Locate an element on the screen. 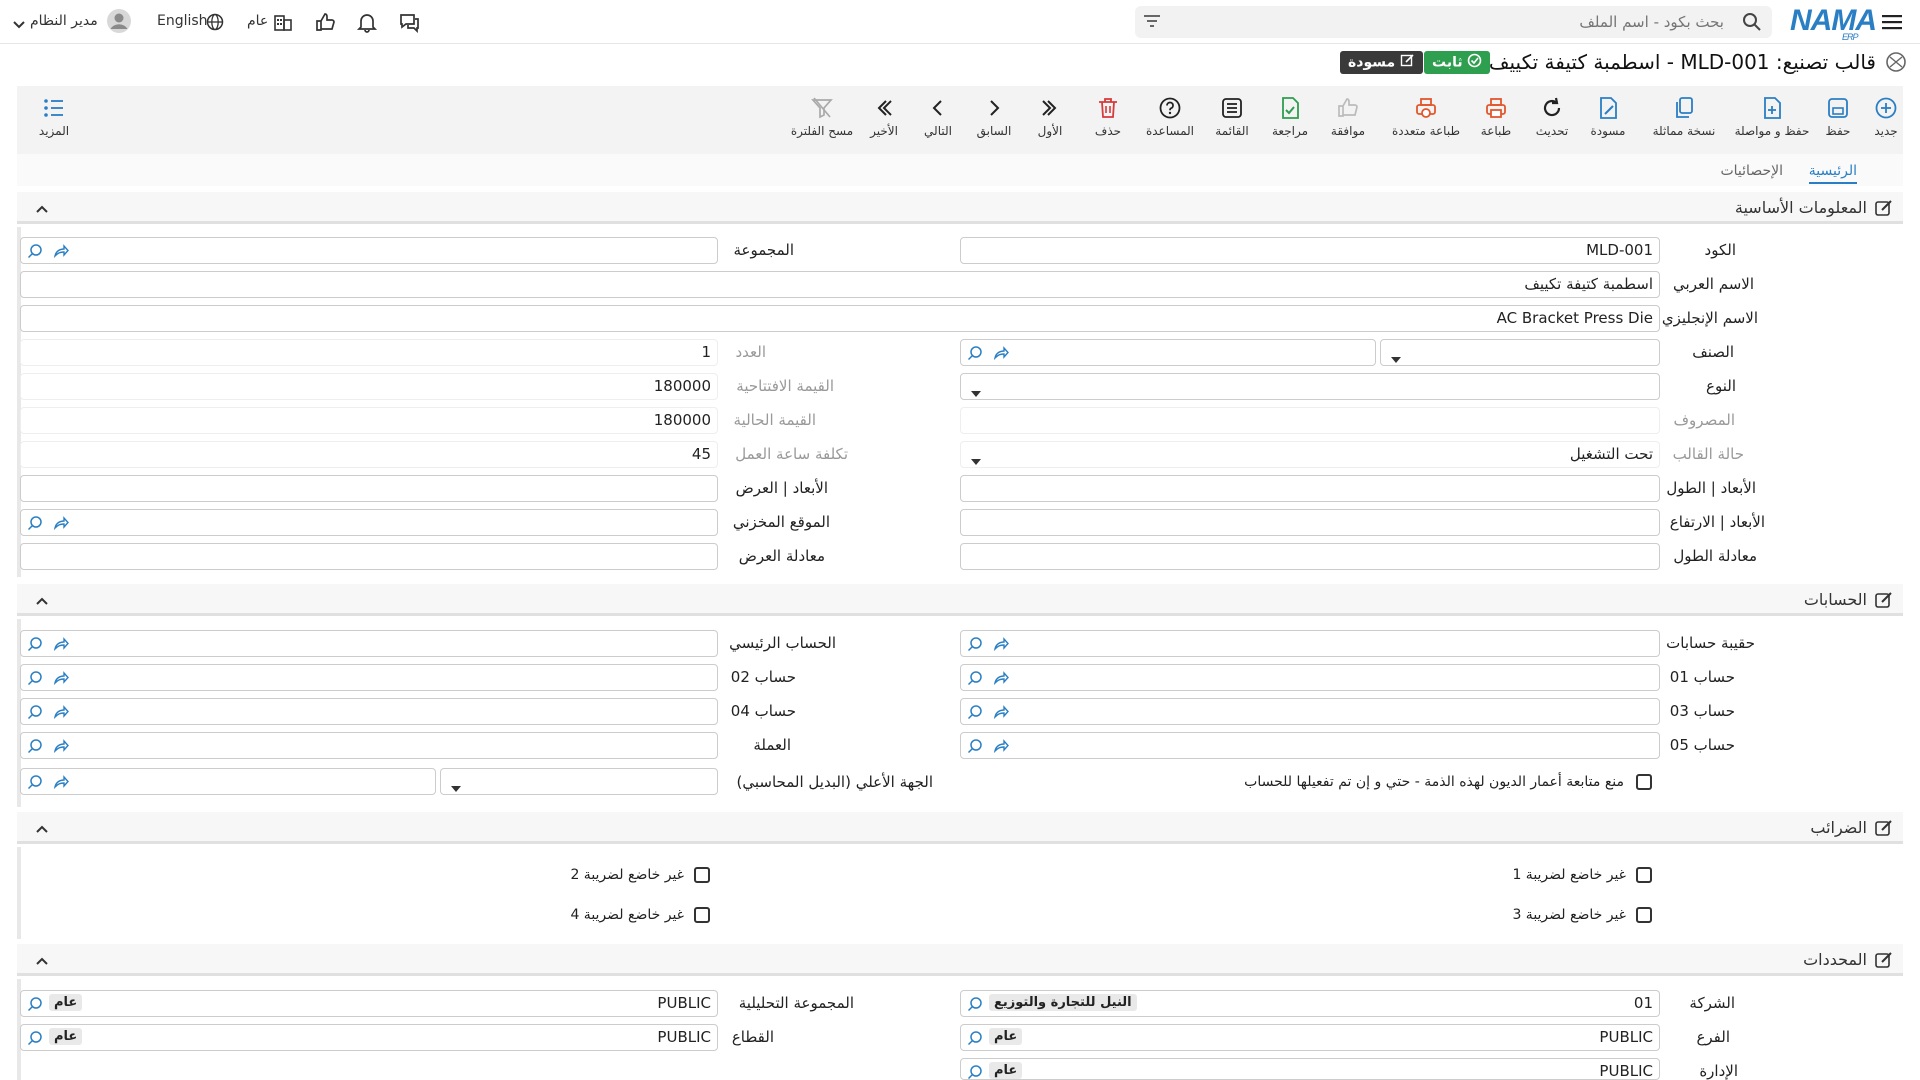  more-button: المزيد is located at coordinates (54, 117).